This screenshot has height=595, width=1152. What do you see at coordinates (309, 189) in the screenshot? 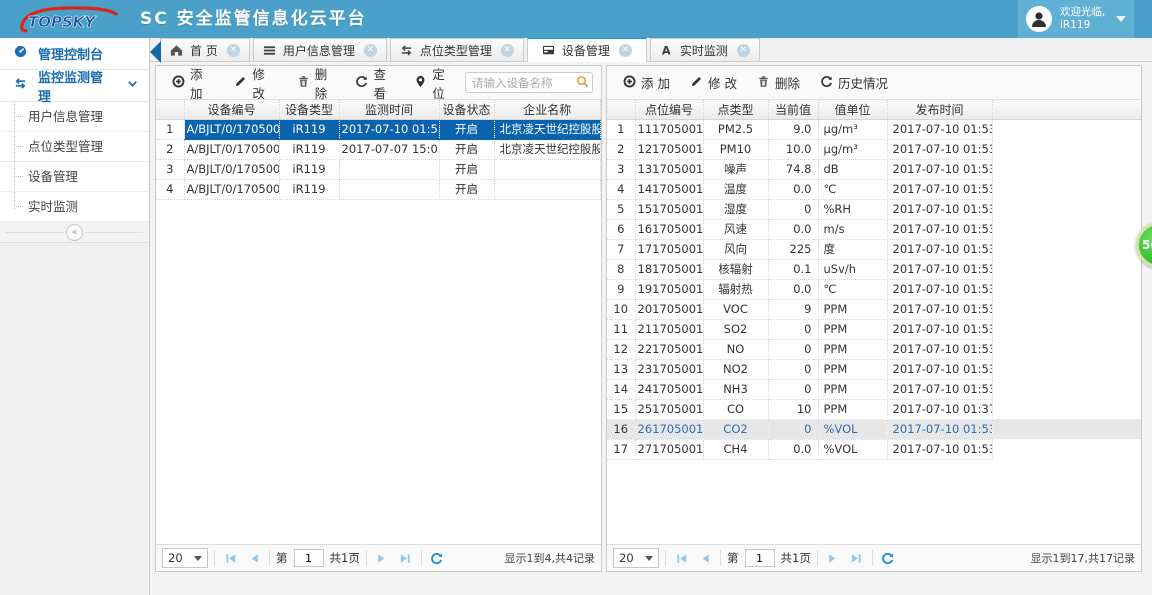
I see `table-cell: iR119` at bounding box center [309, 189].